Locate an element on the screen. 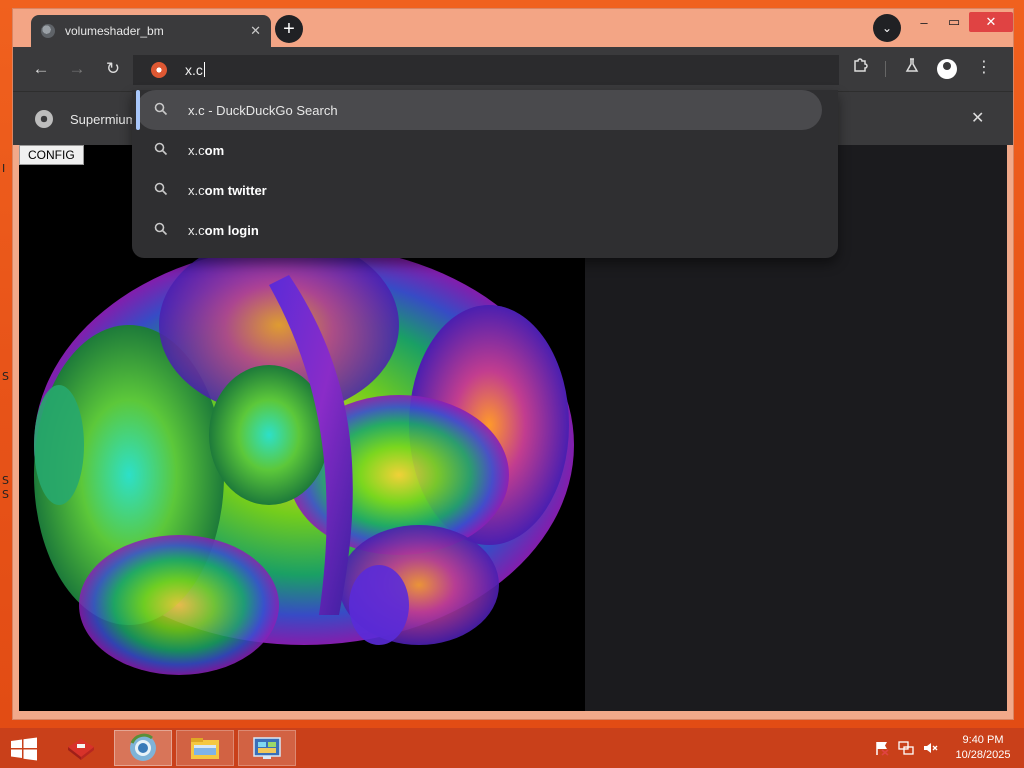 The width and height of the screenshot is (1024, 768). suggestion-text: x.com login is located at coordinates (223, 230).